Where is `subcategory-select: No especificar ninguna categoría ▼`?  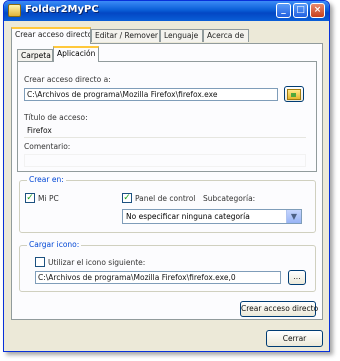
subcategory-select: No especificar ninguna categoría ▼ is located at coordinates (212, 216).